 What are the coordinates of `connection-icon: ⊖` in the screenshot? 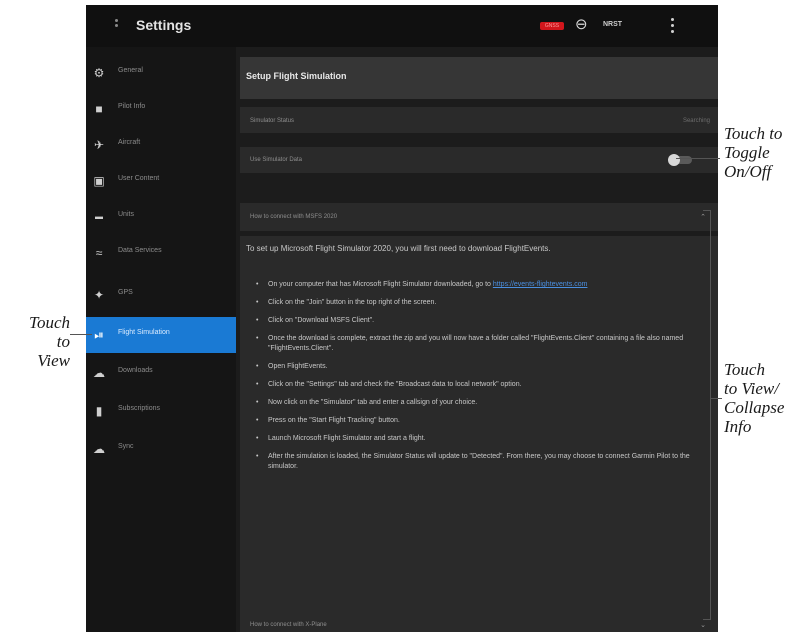 It's located at (581, 24).